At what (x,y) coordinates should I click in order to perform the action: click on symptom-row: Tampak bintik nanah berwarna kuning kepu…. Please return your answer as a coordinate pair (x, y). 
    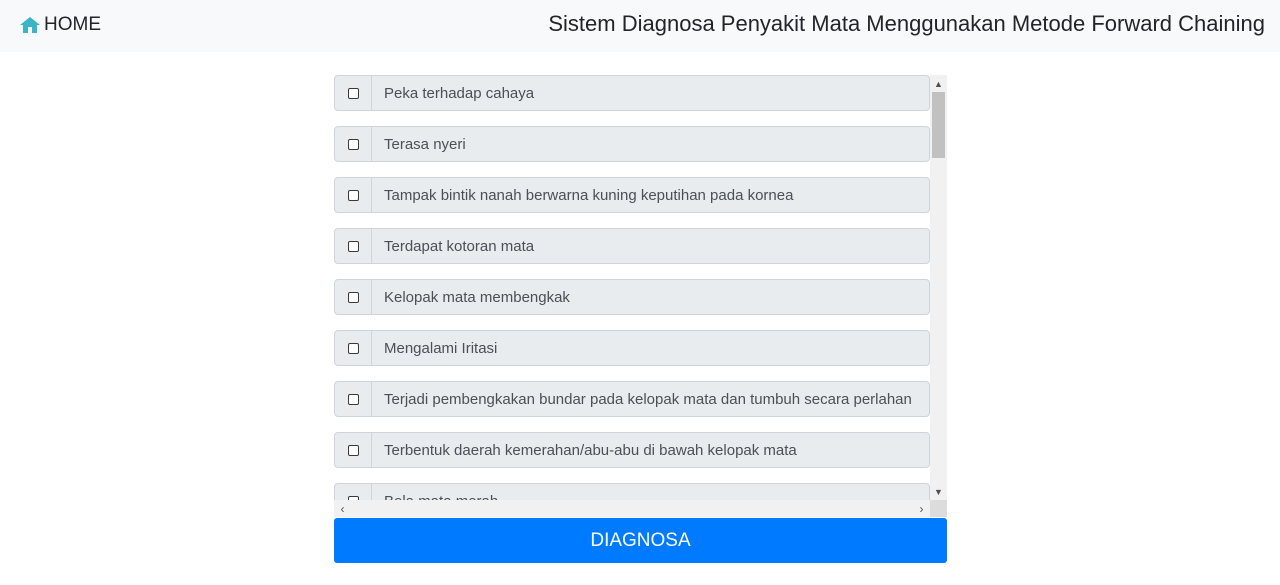
    Looking at the image, I should click on (632, 195).